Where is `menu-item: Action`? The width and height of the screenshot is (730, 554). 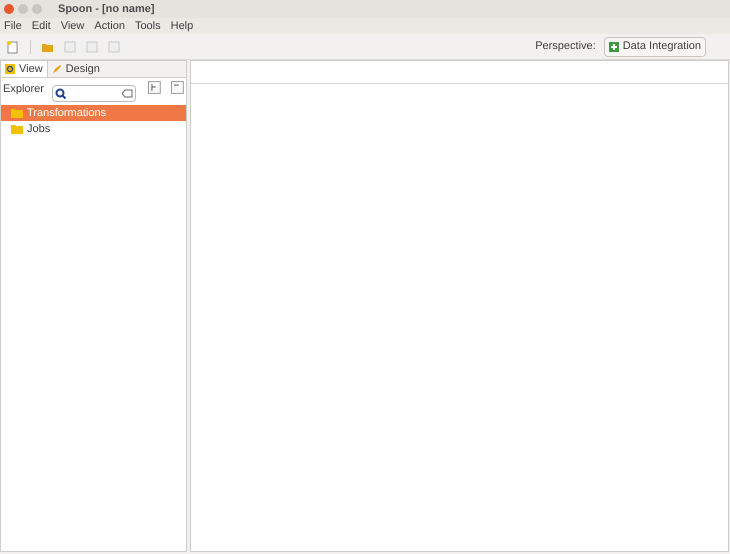 menu-item: Action is located at coordinates (109, 26).